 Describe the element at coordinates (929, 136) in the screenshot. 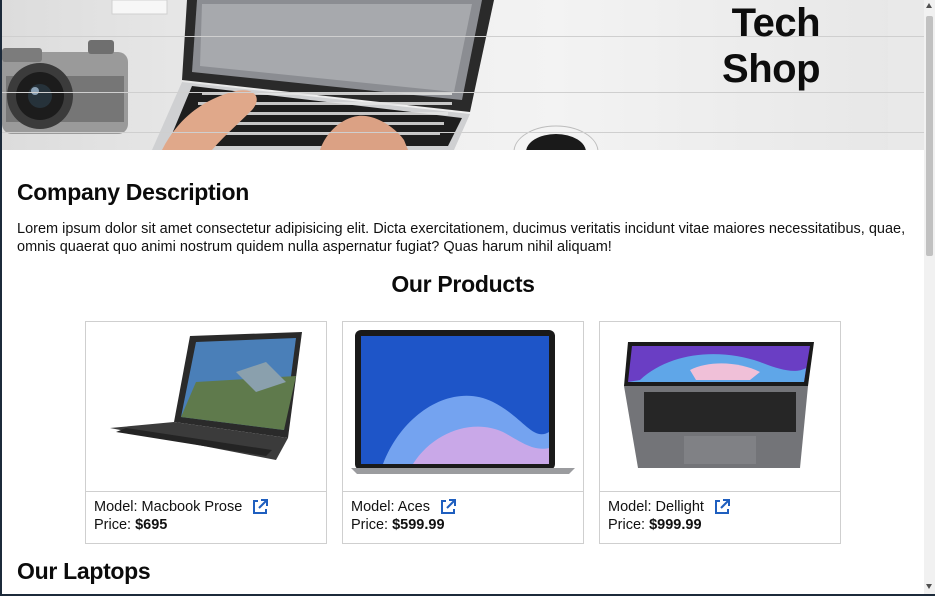

I see `scrollbar-thumb` at that location.